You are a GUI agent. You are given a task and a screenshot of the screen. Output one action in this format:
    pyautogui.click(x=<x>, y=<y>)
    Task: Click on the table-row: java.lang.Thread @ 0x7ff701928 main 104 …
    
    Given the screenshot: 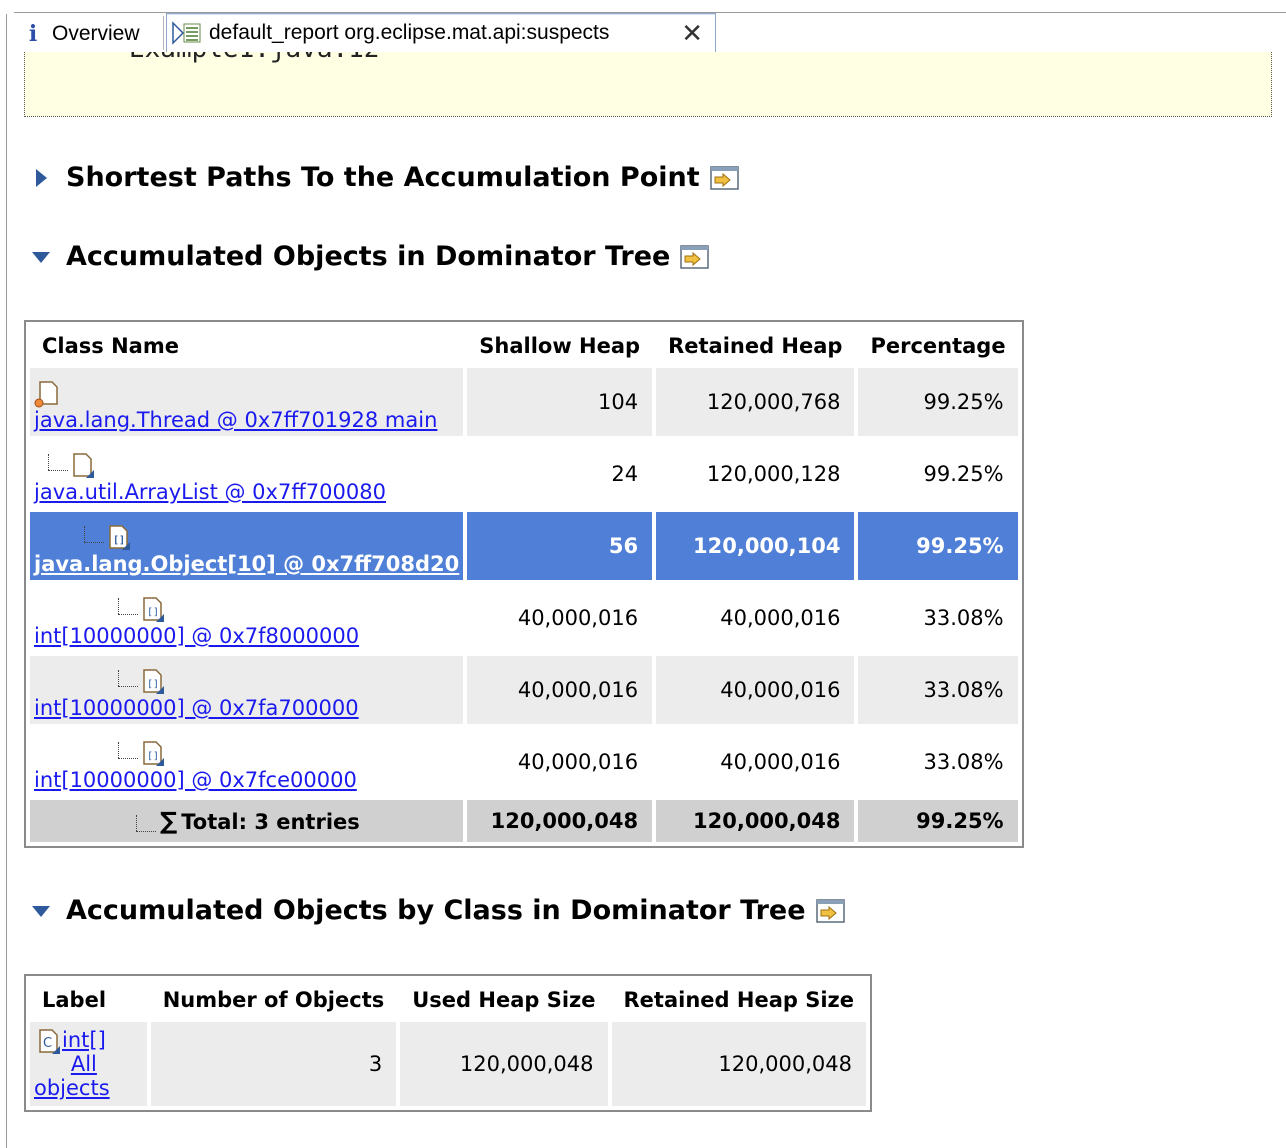 What is the action you would take?
    pyautogui.click(x=524, y=402)
    